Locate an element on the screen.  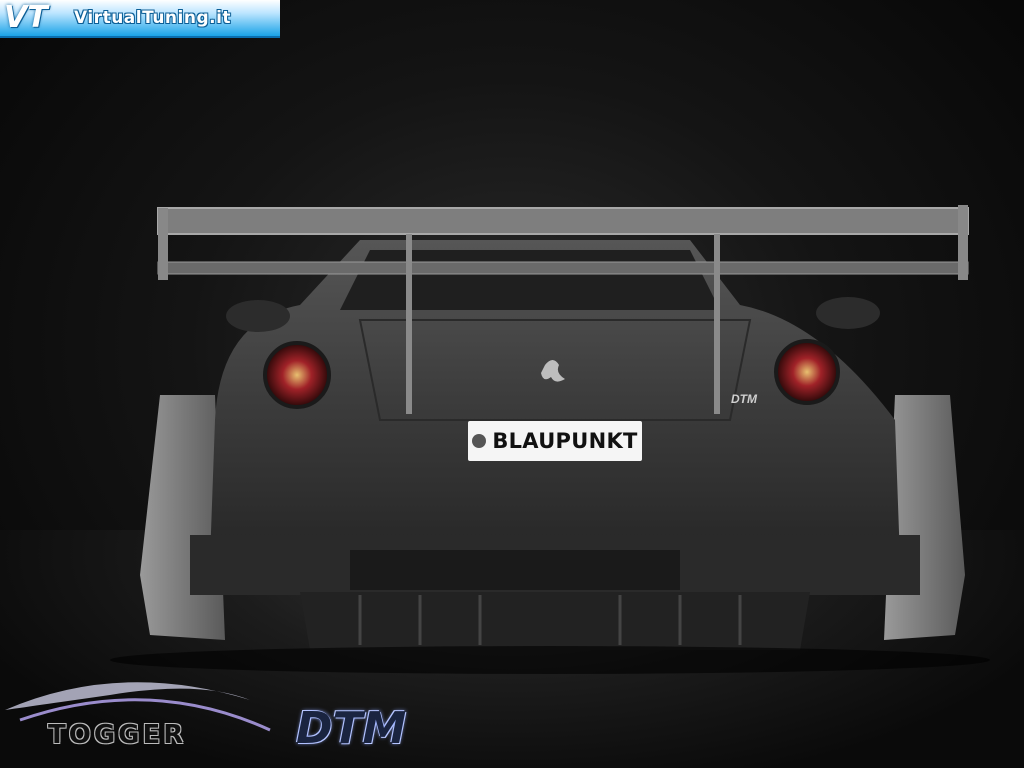
diffuser is located at coordinates (555, 621).